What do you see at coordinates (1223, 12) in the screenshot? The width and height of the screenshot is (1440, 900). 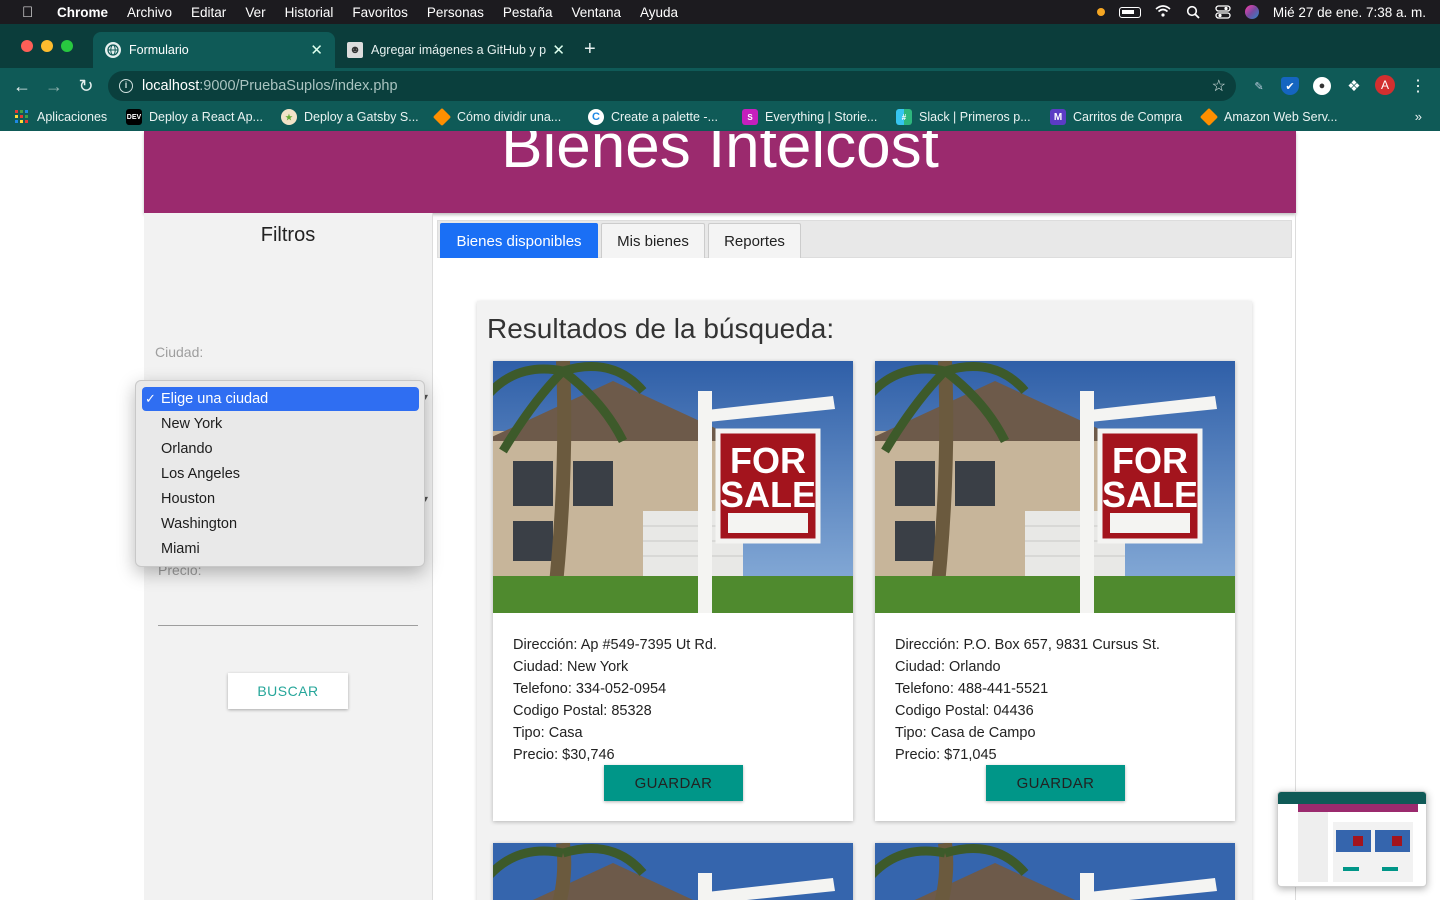 I see `control-center-icon` at bounding box center [1223, 12].